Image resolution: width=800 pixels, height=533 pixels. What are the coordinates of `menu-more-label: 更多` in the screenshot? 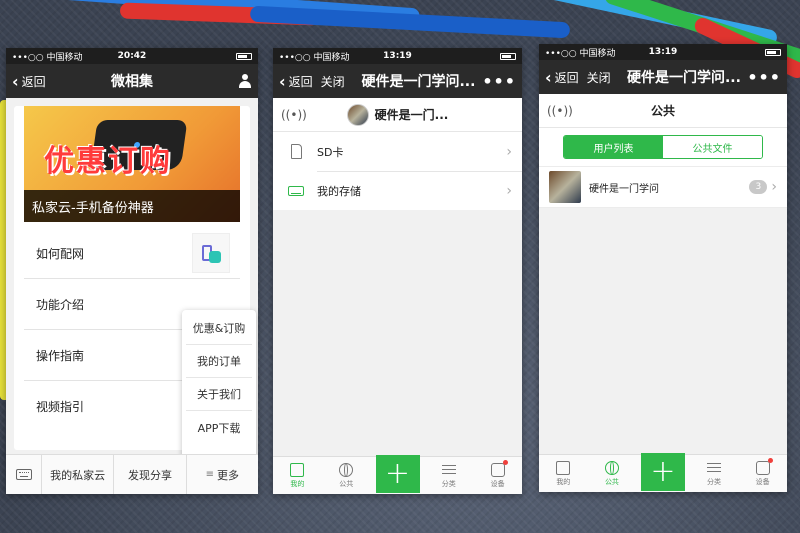 It's located at (228, 475).